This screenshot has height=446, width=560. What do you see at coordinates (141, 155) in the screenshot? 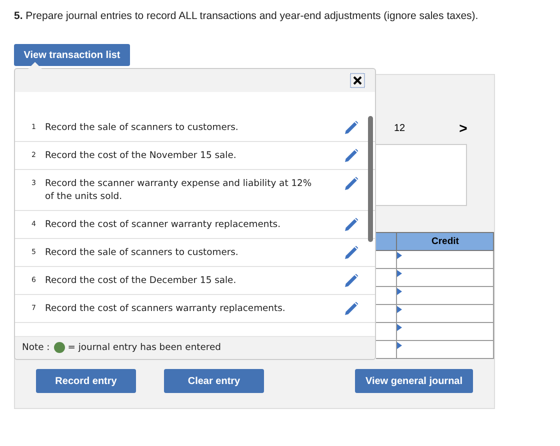
I see `transaction-text: Record the cost of the November 15 sale.` at bounding box center [141, 155].